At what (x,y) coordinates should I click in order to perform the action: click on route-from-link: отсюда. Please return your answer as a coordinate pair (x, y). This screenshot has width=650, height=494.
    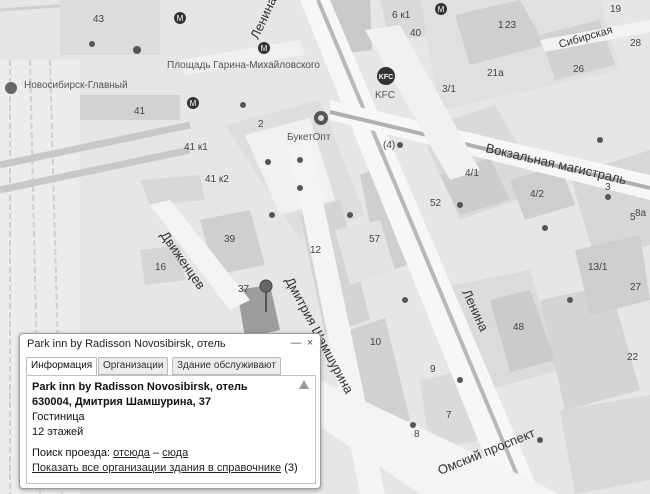
    Looking at the image, I should click on (131, 453).